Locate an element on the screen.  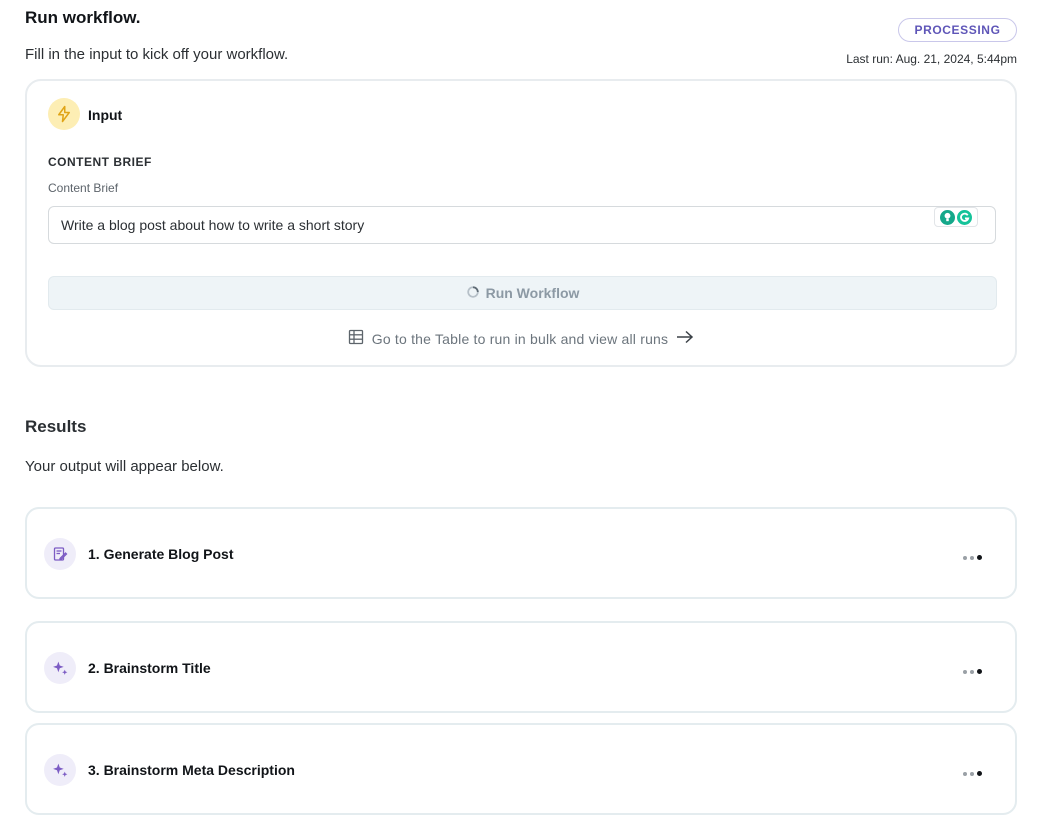
content-brief-label: Content Brief is located at coordinates (83, 188).